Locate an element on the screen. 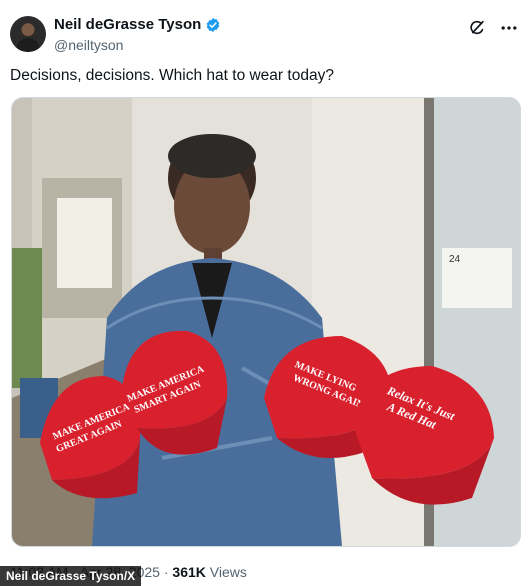 The width and height of the screenshot is (529, 586). grok-icon is located at coordinates (477, 28).